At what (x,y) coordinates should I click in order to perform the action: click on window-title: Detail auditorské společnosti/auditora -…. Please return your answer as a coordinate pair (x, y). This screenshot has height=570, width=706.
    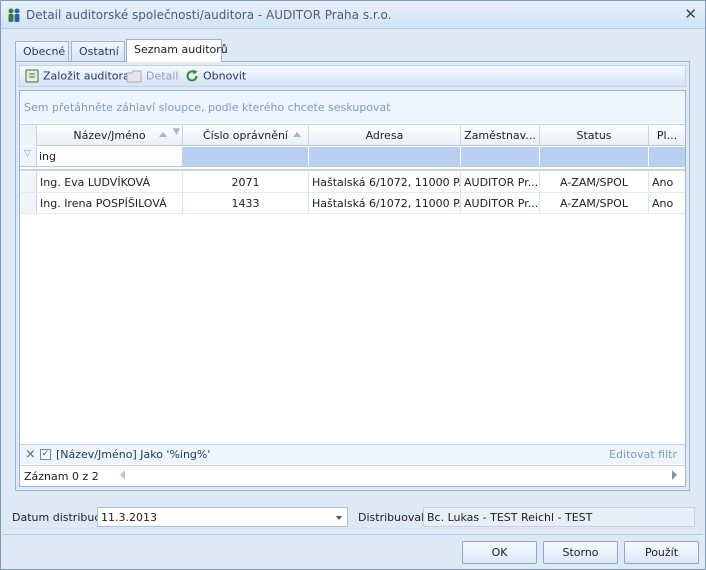
    Looking at the image, I should click on (209, 15).